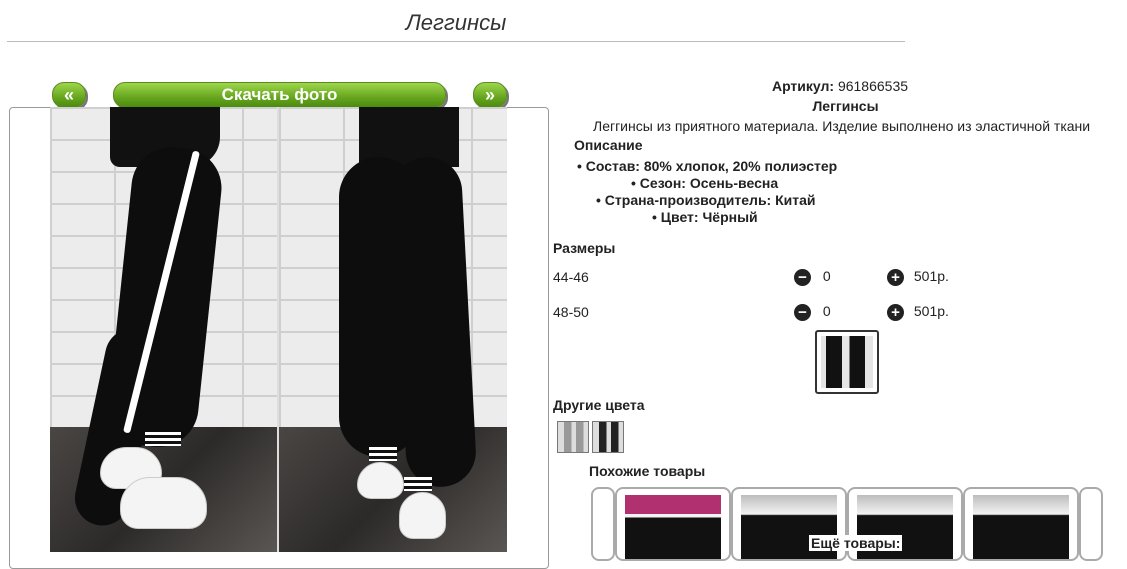  I want to click on similar-scroll-right, so click(1091, 524).